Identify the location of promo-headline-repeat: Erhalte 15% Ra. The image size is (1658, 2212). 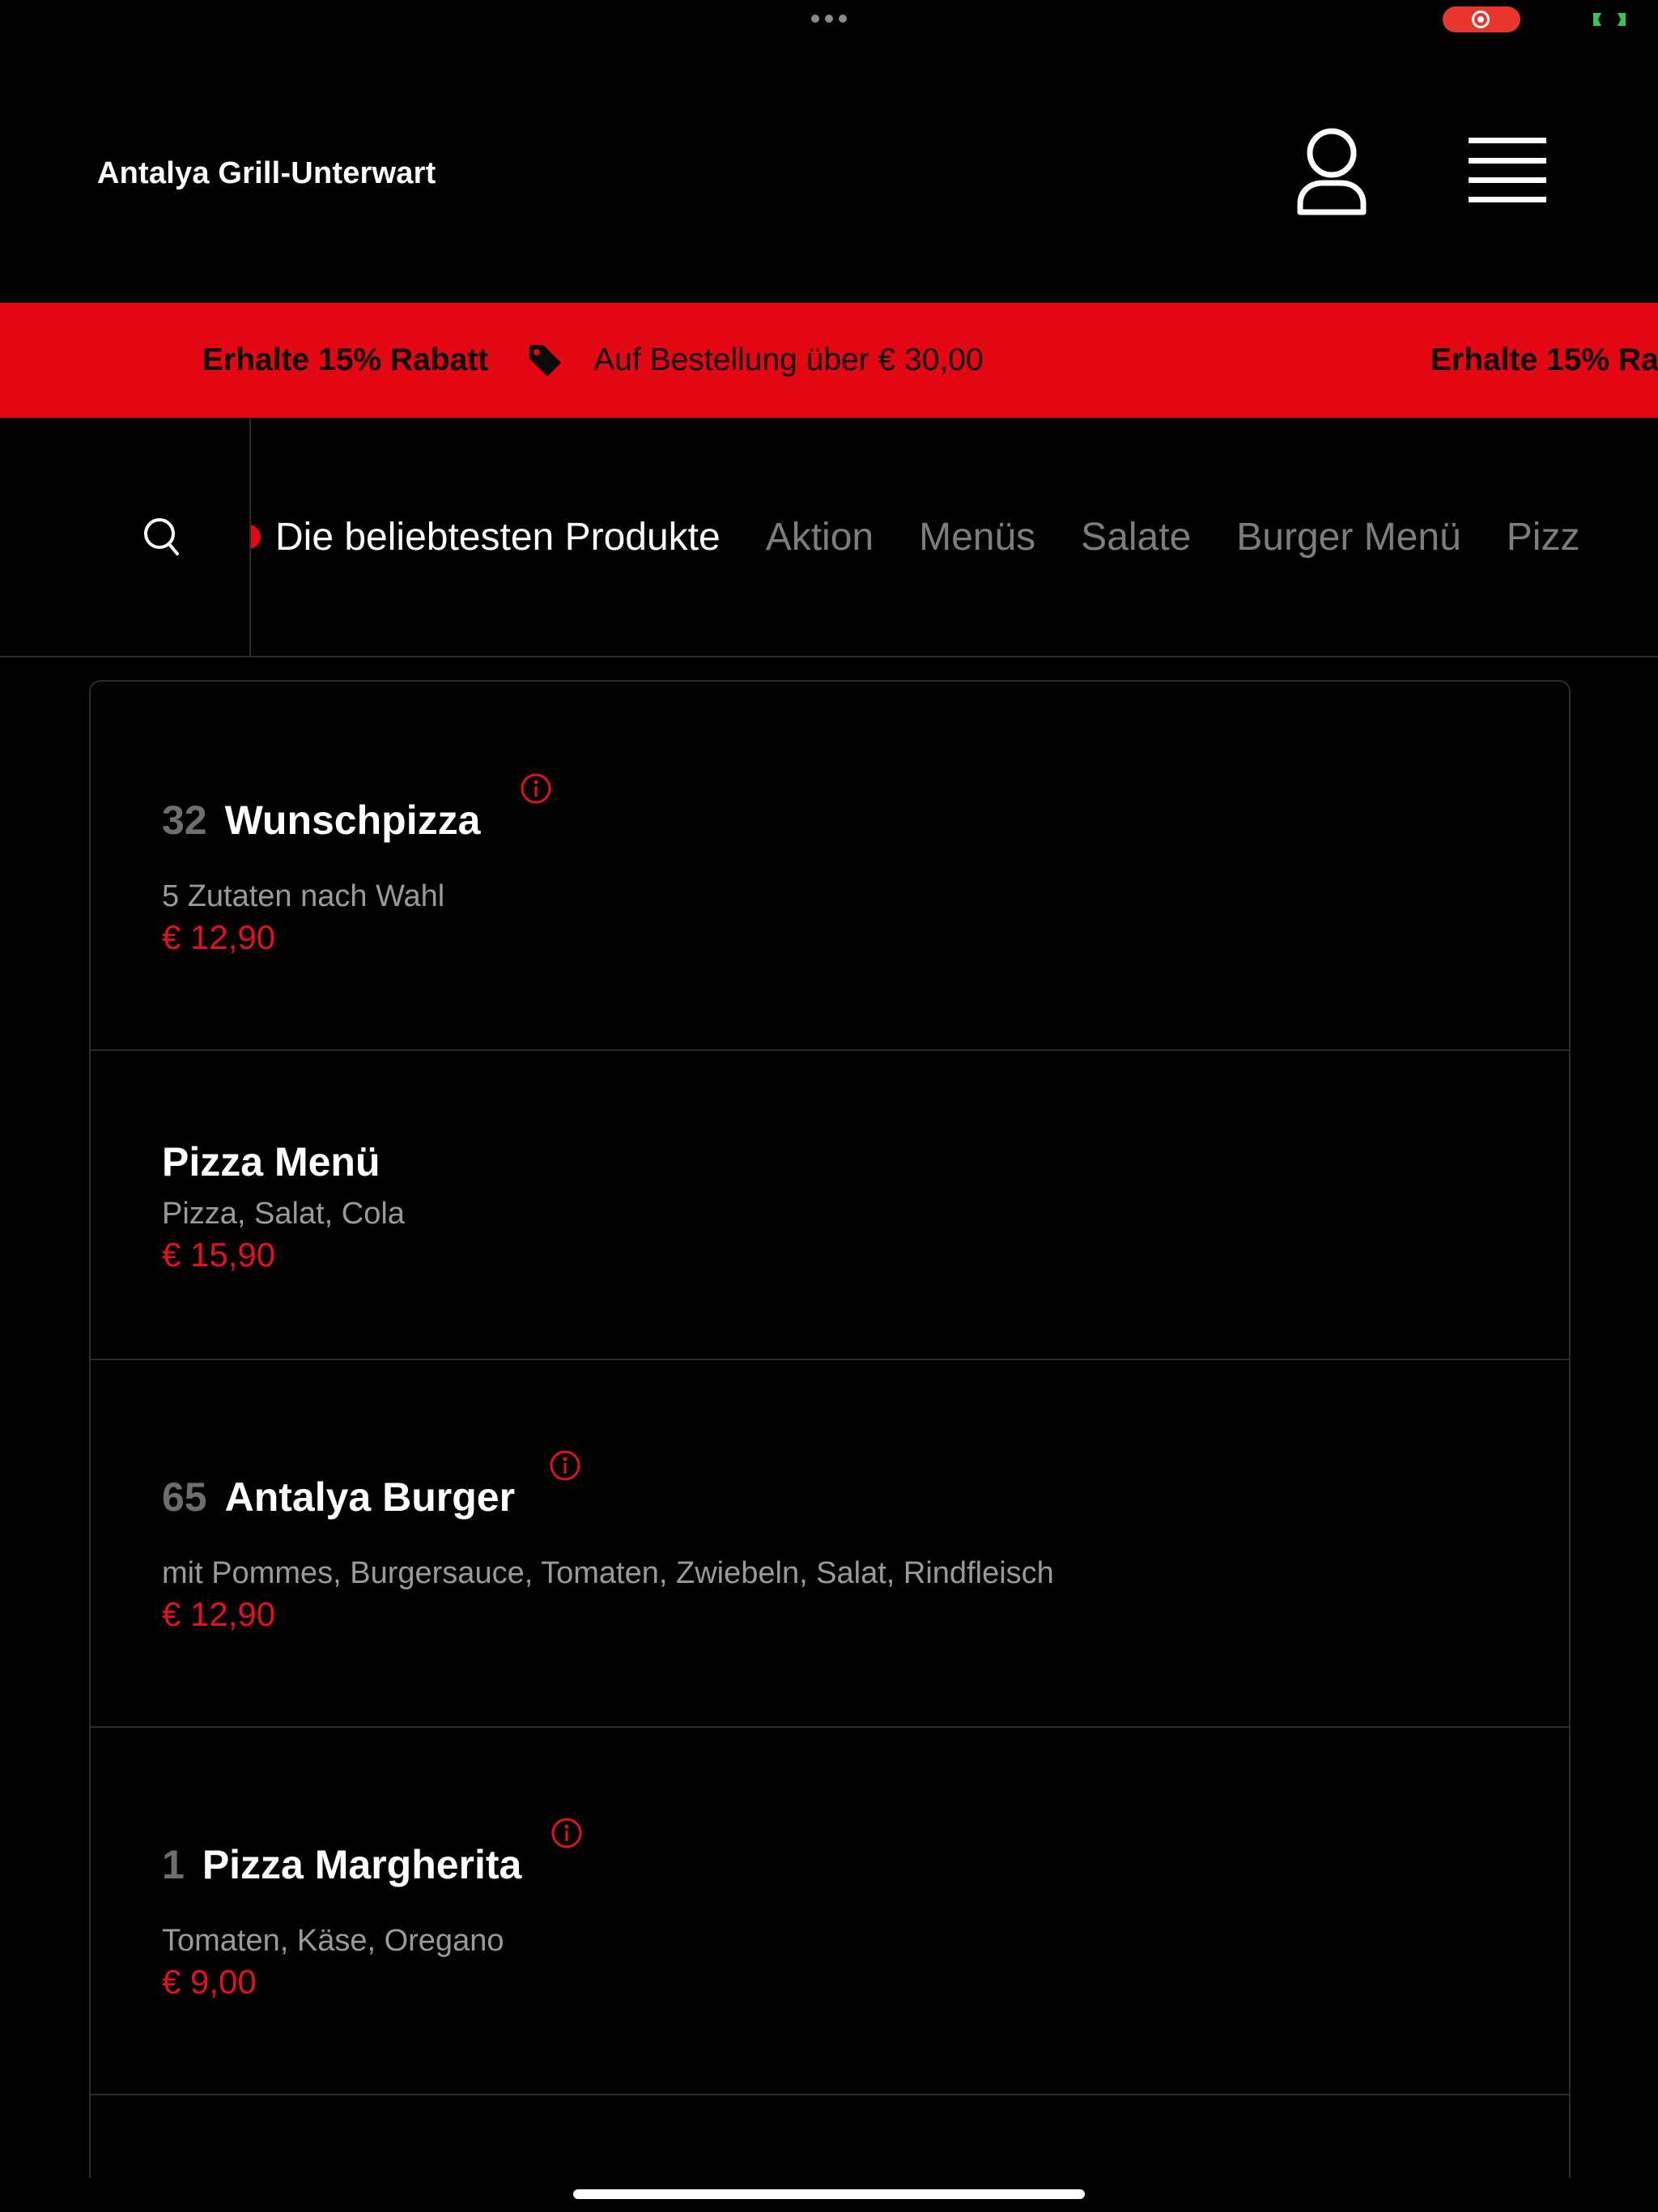
(1544, 360).